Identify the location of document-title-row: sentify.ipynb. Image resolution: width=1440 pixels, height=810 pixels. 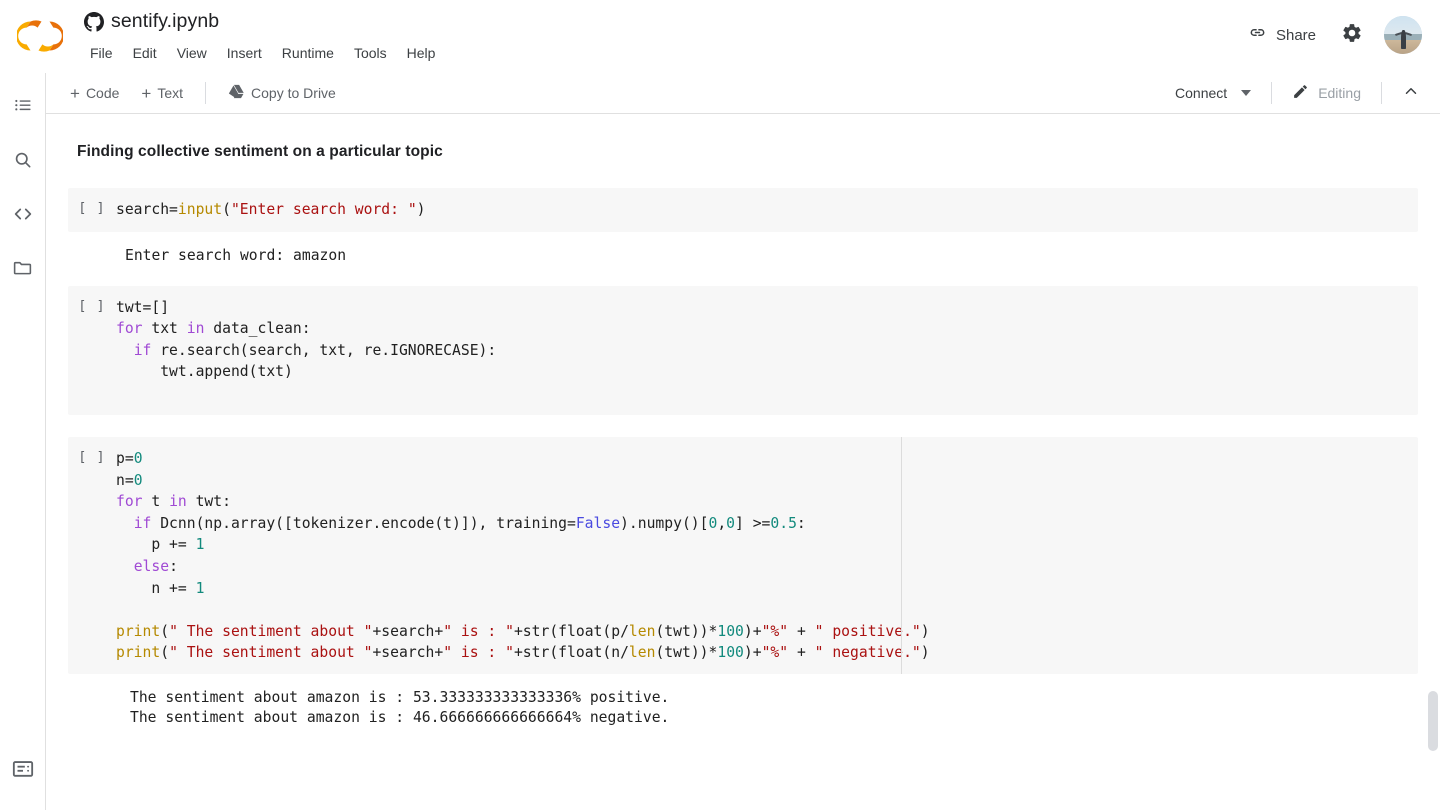
(151, 21).